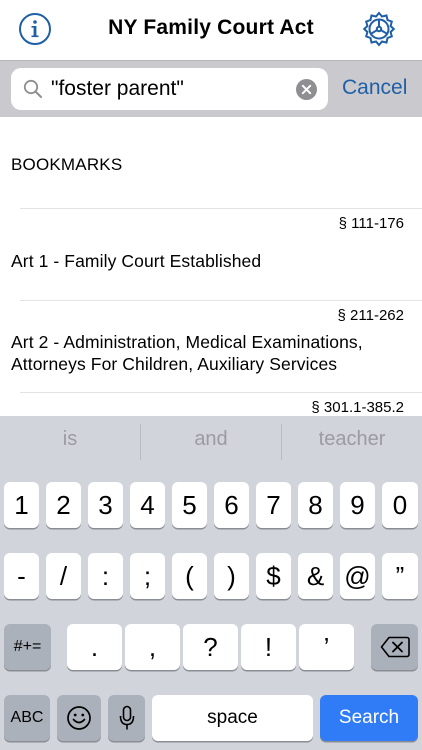 The height and width of the screenshot is (750, 422). Describe the element at coordinates (189, 576) in the screenshot. I see `key-open-paren: (` at that location.